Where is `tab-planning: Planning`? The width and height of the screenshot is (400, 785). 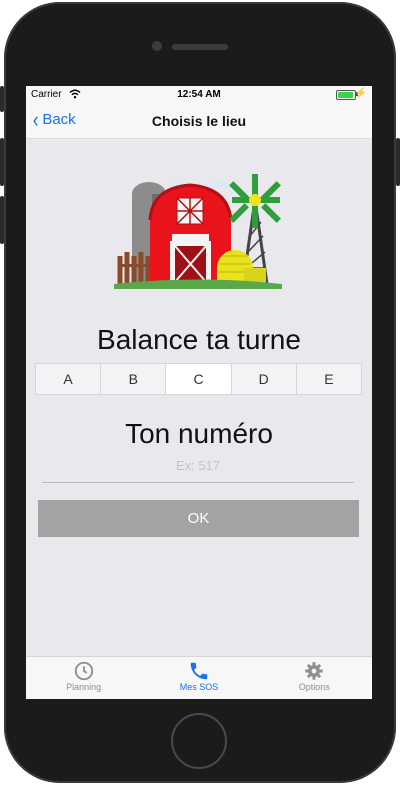 tab-planning: Planning is located at coordinates (83, 678).